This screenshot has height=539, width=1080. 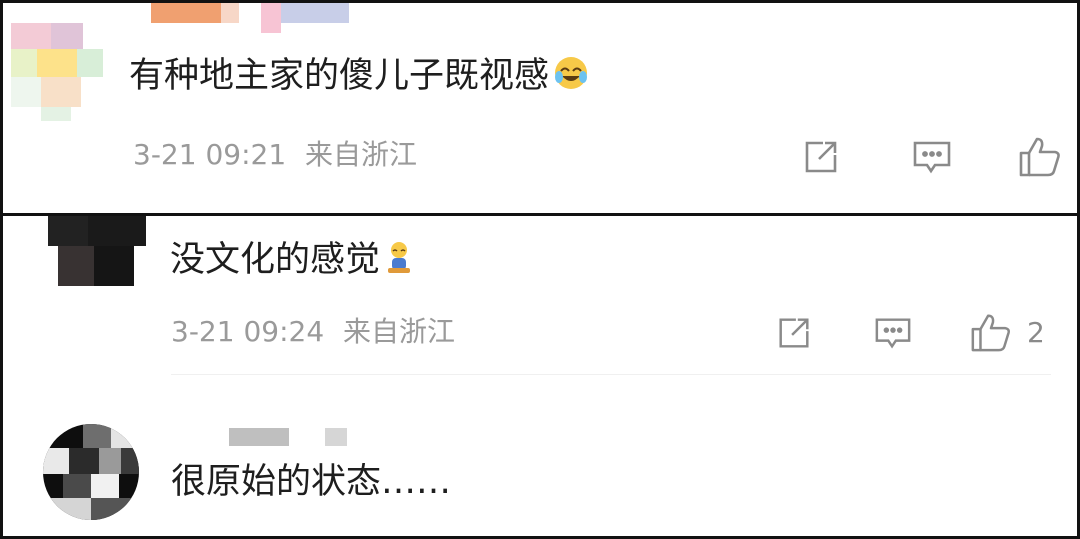 I want to click on laughing-crying-emoji, so click(x=571, y=77).